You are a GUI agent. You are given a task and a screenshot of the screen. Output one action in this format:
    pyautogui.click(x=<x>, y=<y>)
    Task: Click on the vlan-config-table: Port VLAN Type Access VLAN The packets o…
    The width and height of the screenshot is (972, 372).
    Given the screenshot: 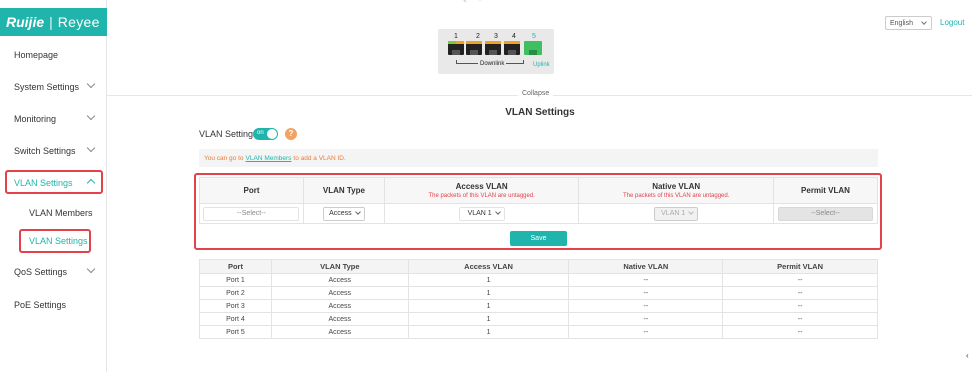 What is the action you would take?
    pyautogui.click(x=539, y=200)
    